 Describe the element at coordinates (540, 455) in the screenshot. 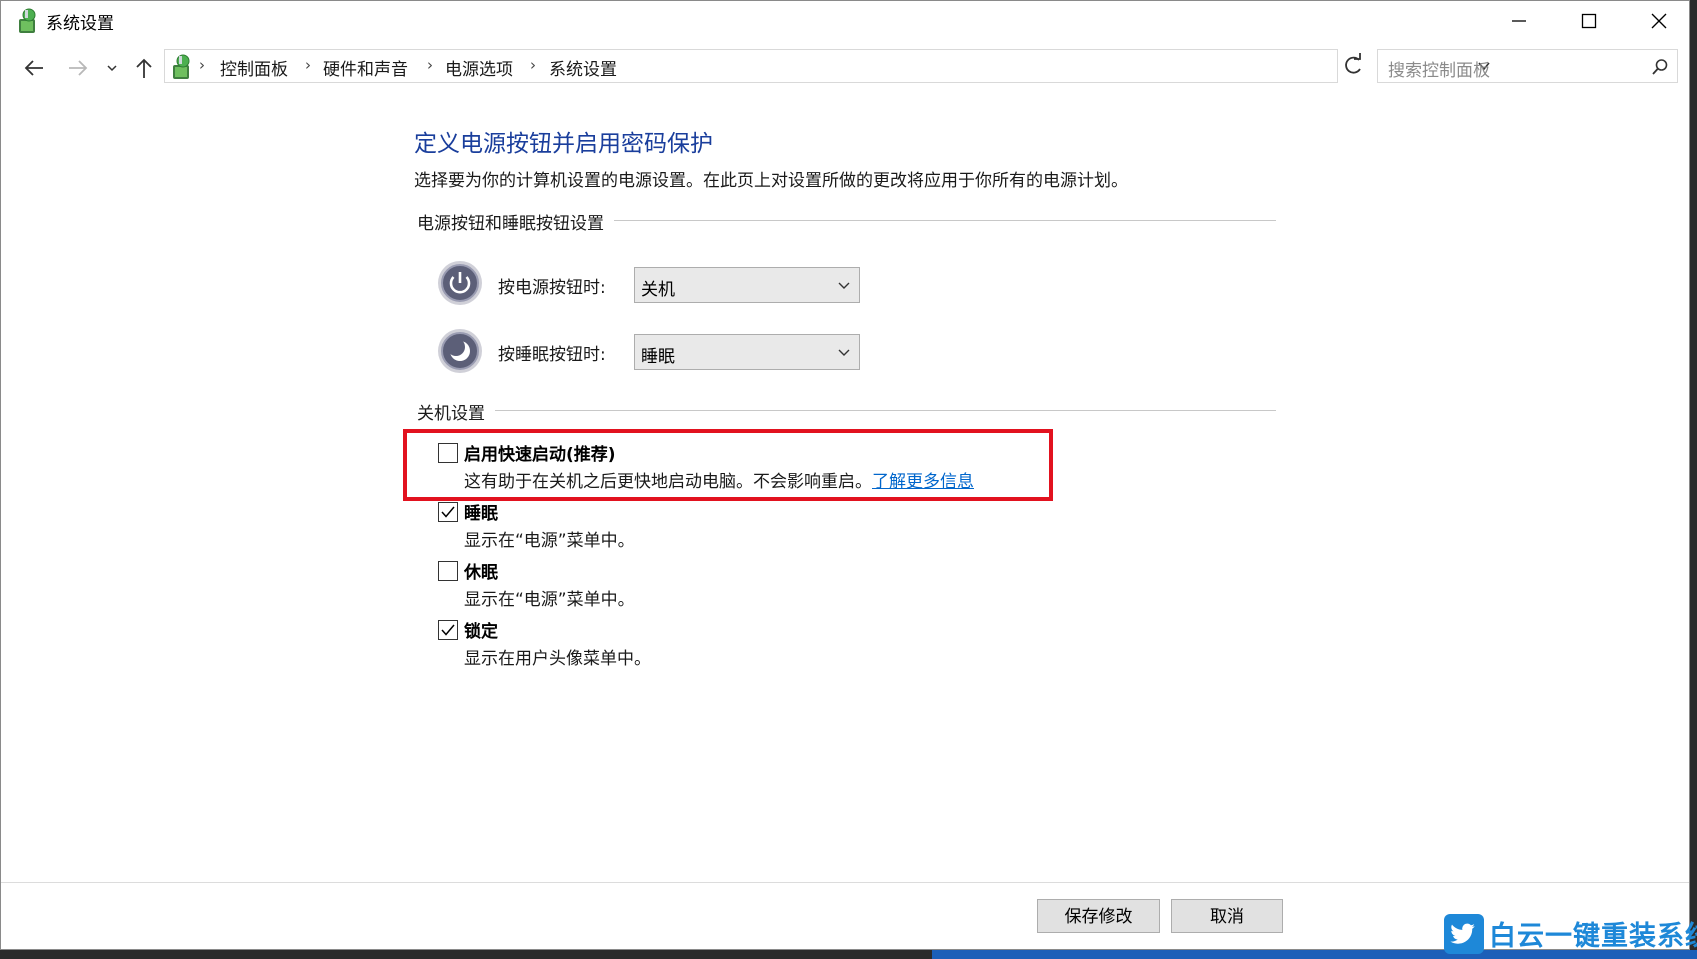

I see `fast-startup-title: 启用快速启动(推荐)` at that location.